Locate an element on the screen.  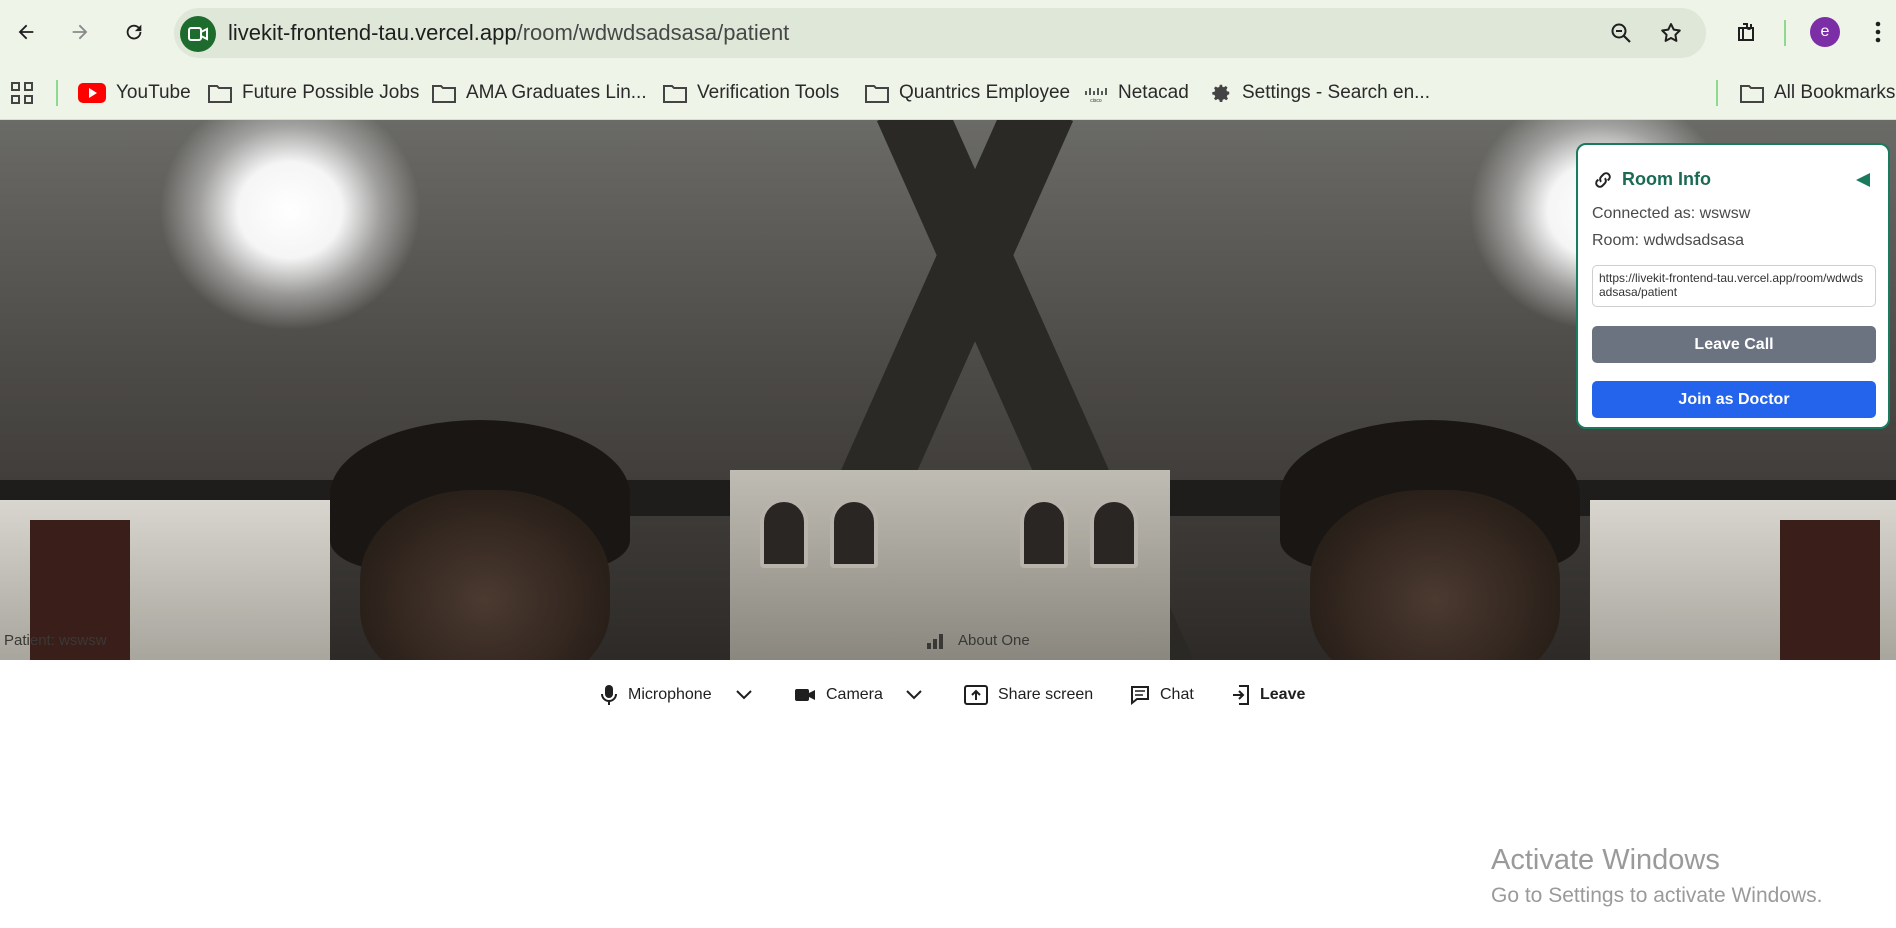
forward-arrow-icon is located at coordinates (80, 32).